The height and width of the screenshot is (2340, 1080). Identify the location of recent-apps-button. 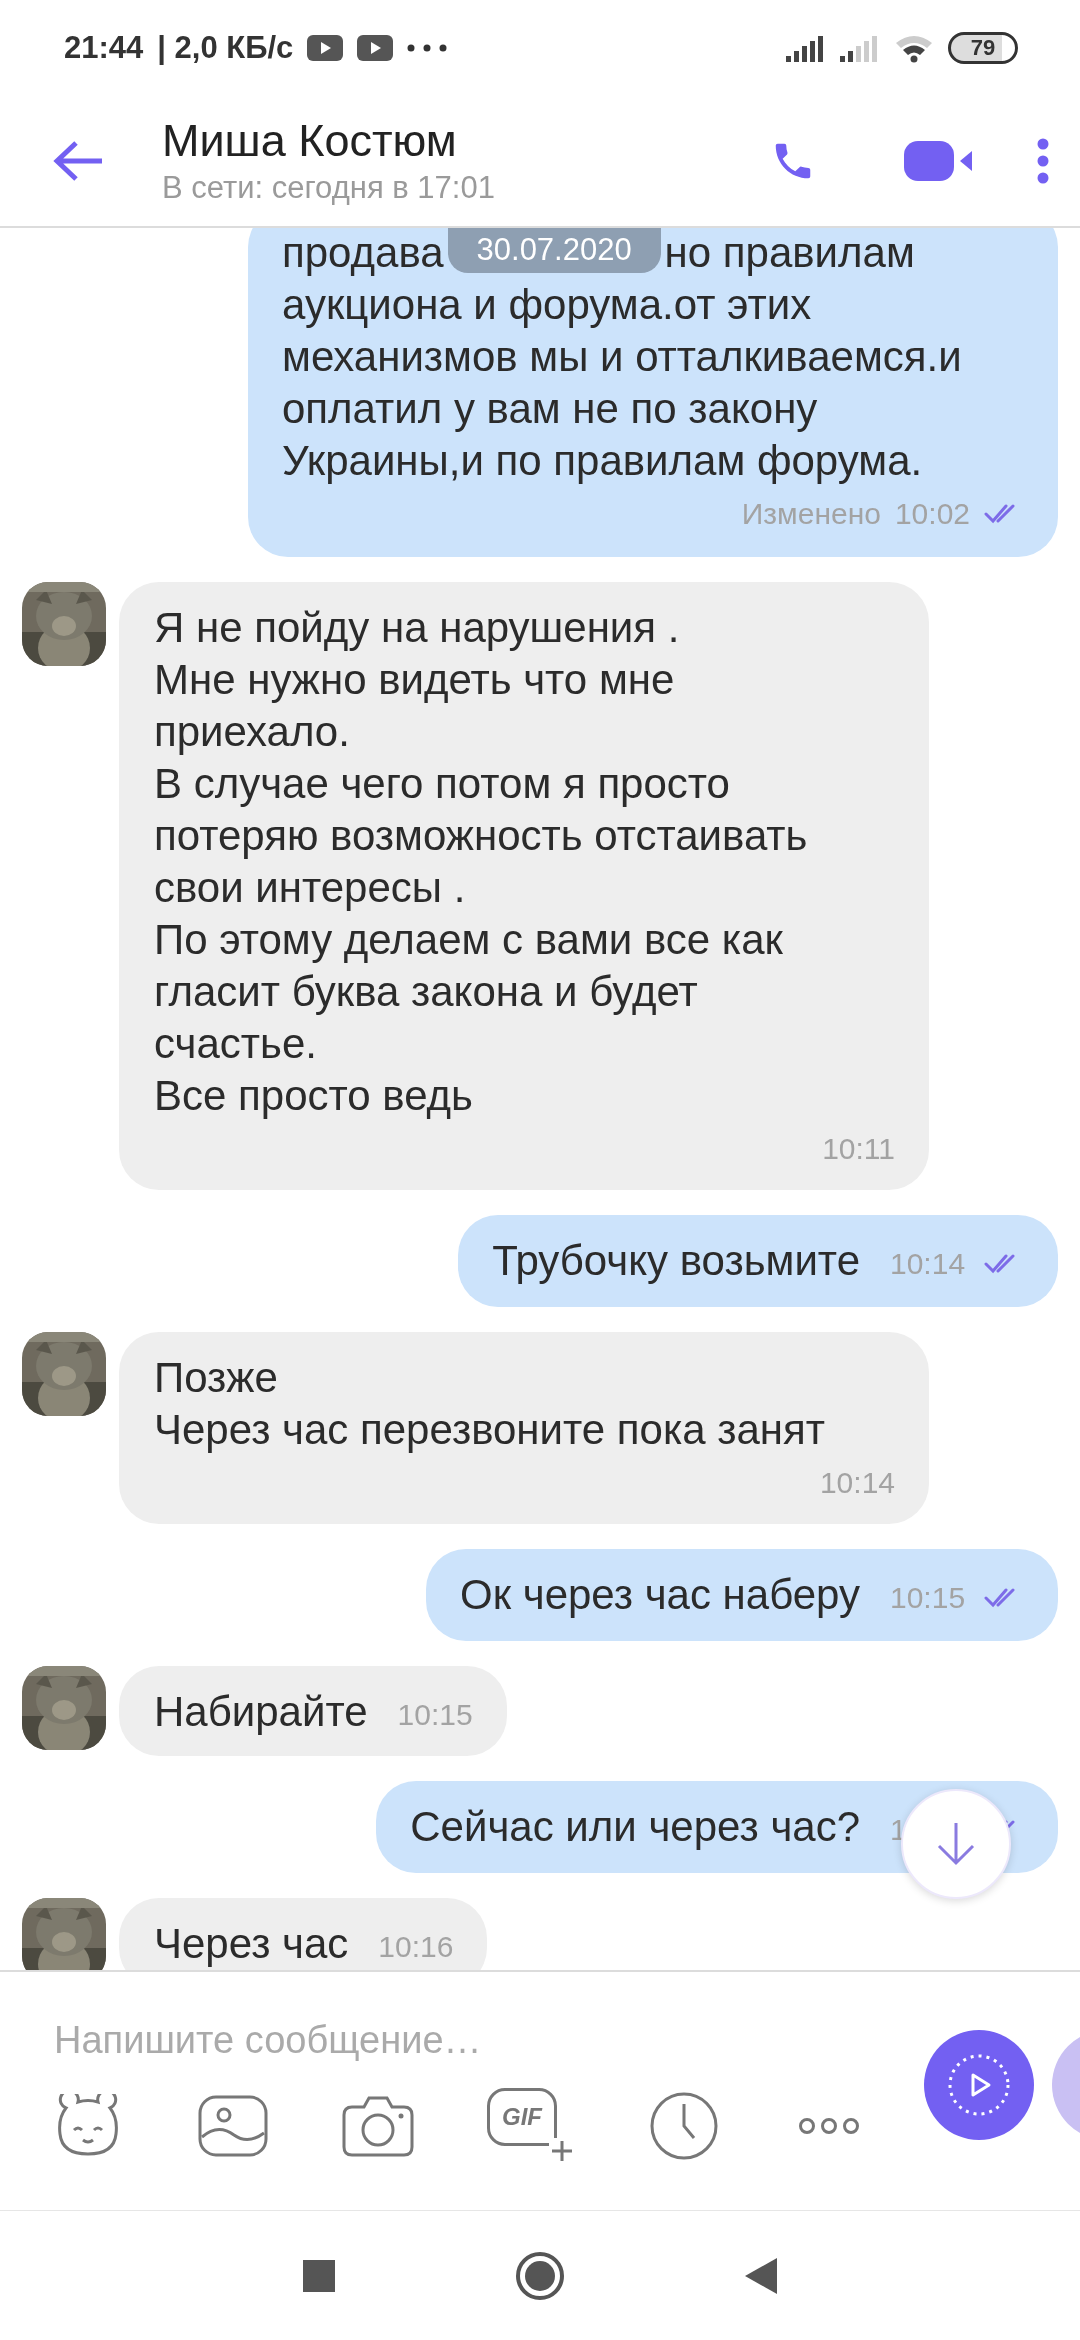
(319, 2275).